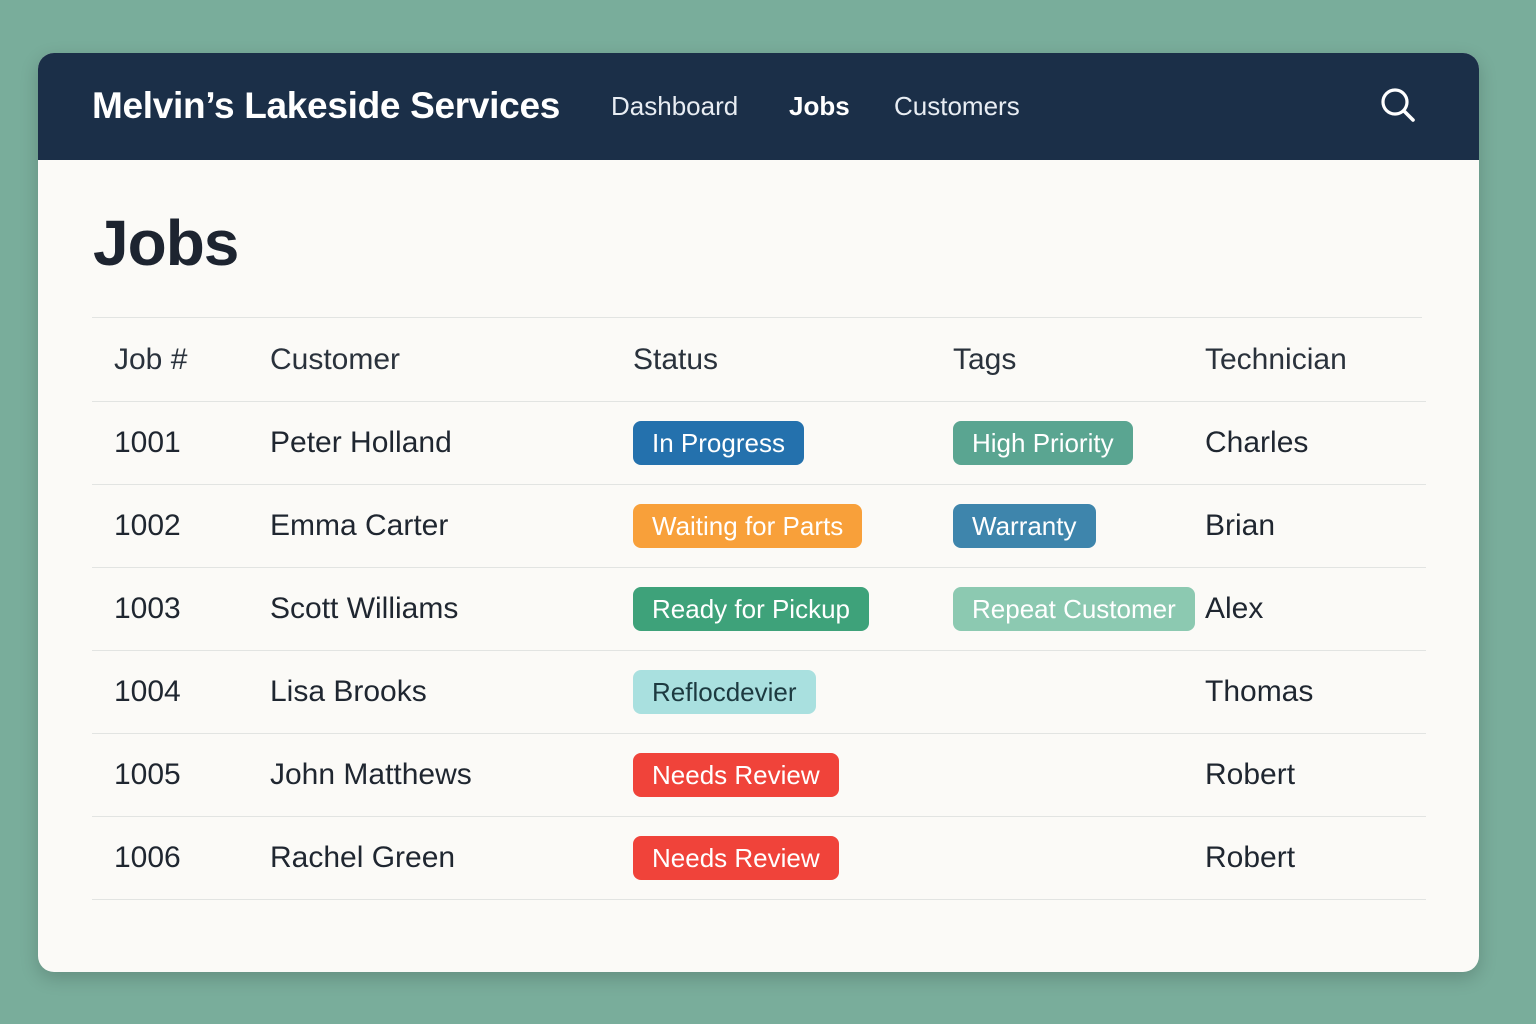  I want to click on tags-cell: Repeat Customer, so click(1074, 609).